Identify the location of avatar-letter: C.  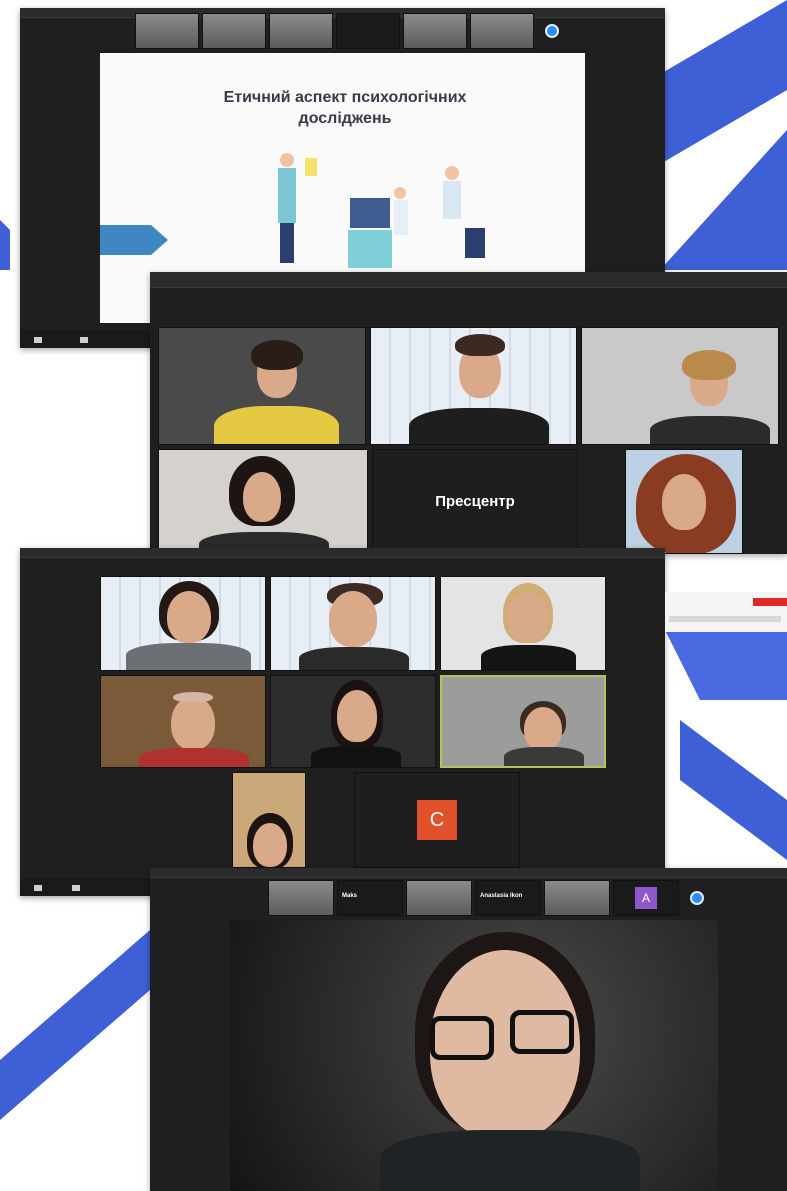
(437, 820).